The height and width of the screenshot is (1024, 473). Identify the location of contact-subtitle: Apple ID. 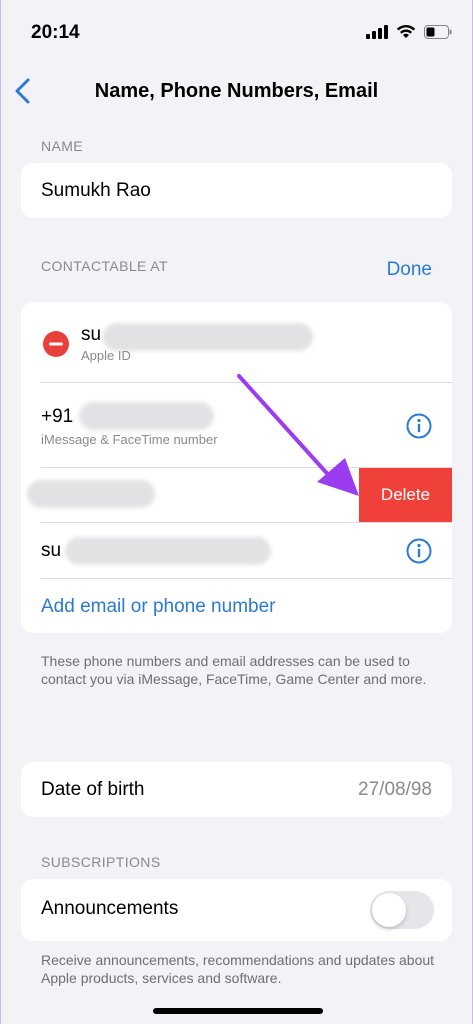
(106, 355).